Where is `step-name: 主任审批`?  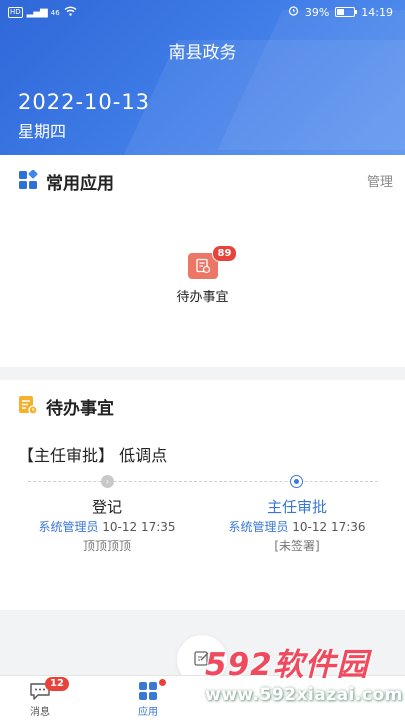 step-name: 主任审批 is located at coordinates (296, 507).